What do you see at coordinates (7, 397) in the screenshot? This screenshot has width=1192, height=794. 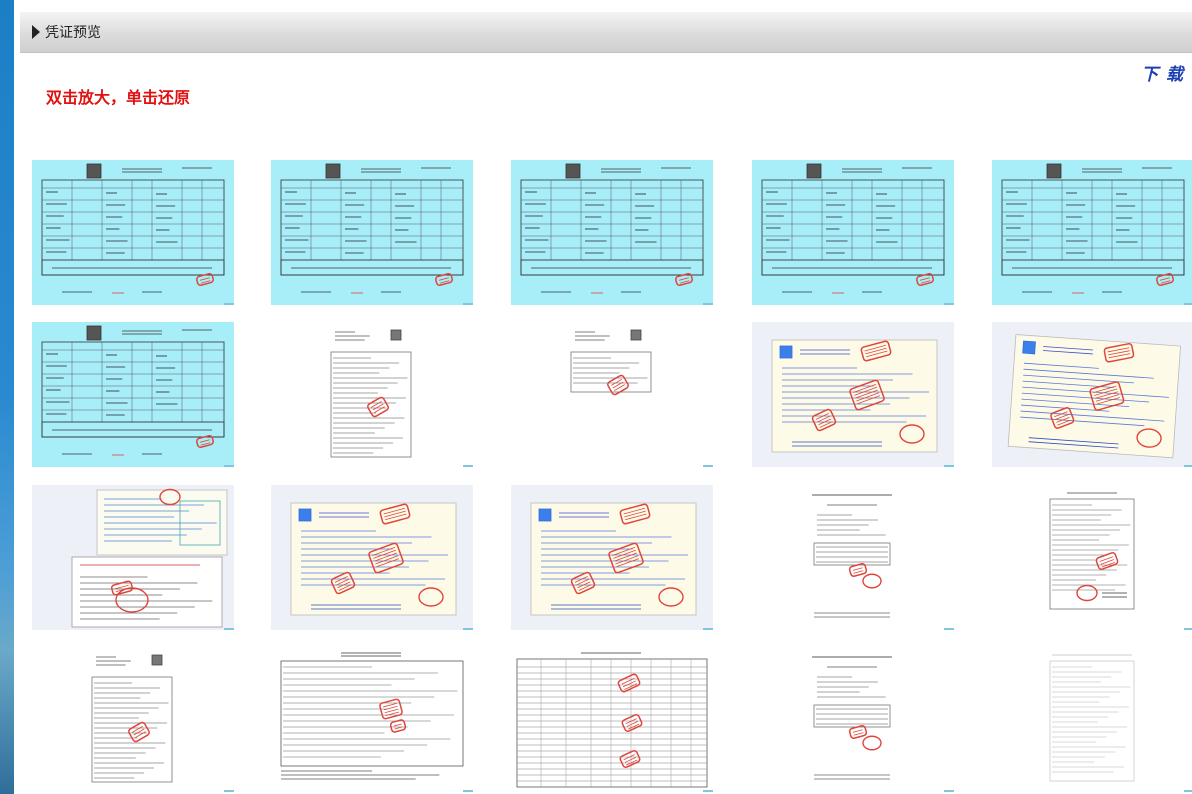 I see `left-accent-strip` at bounding box center [7, 397].